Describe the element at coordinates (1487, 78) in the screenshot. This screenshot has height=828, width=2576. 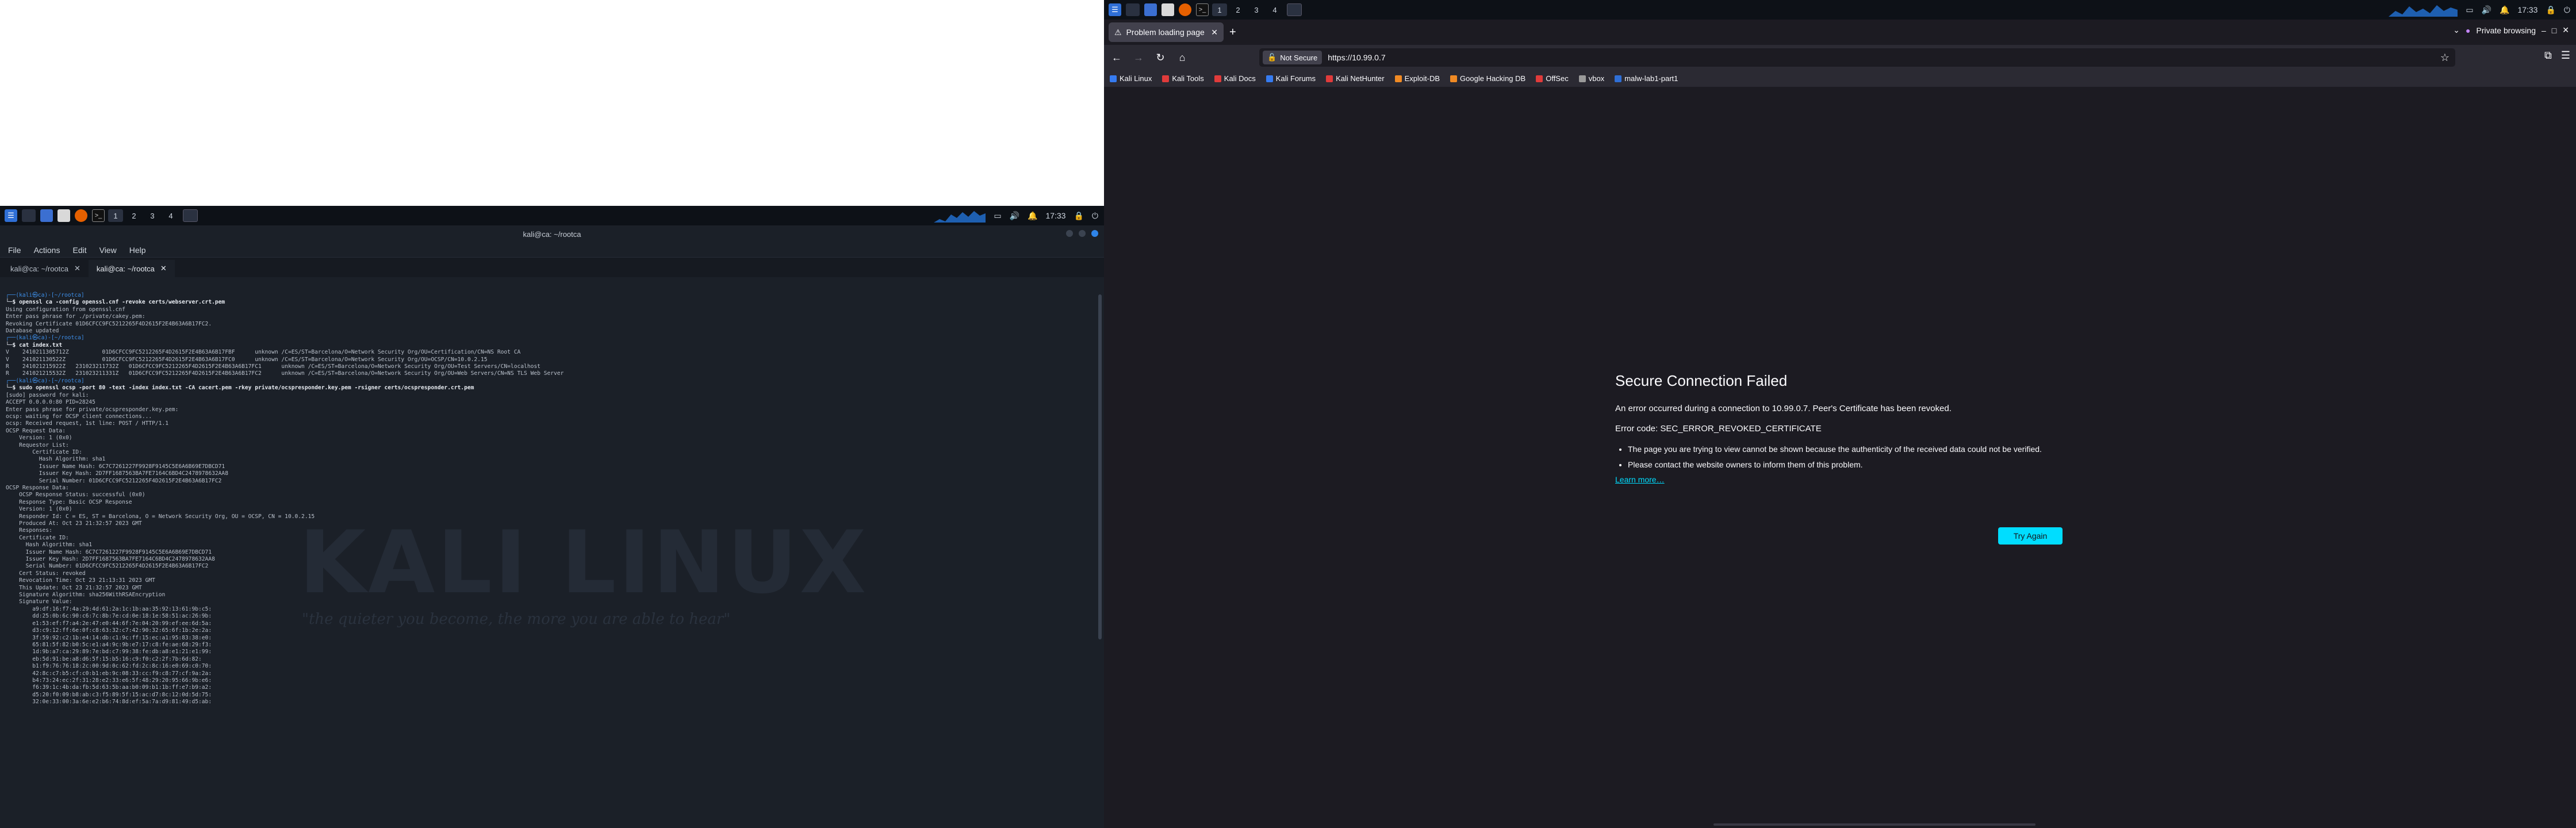
I see `bookmark-item: Google Hacking DB` at that location.